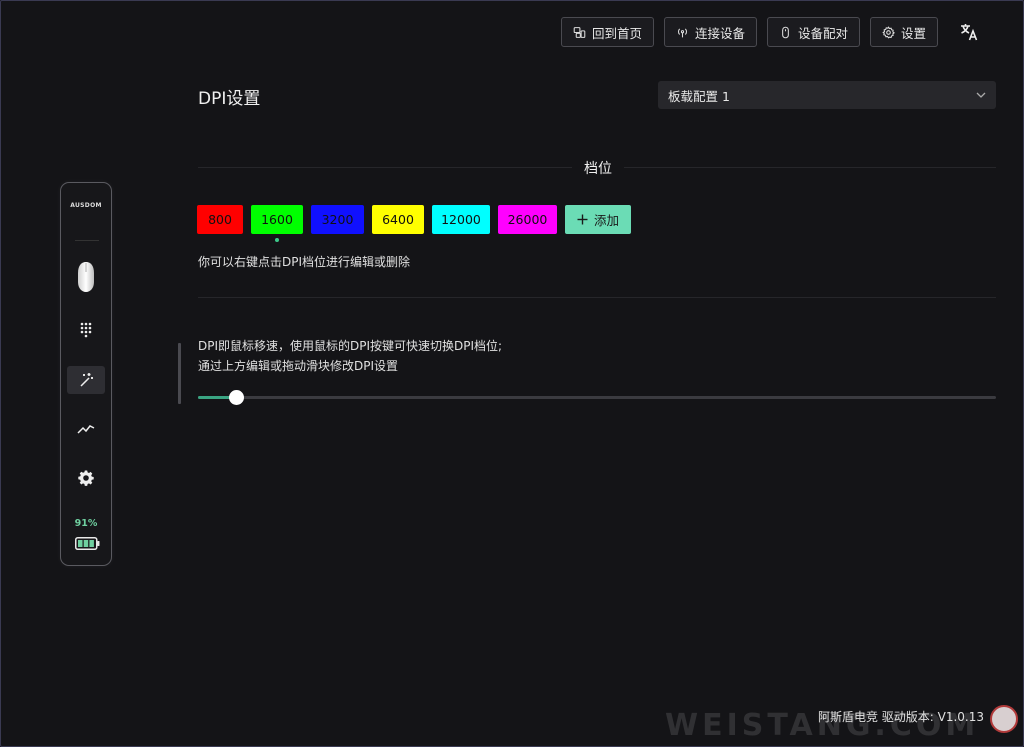 The width and height of the screenshot is (1024, 747). I want to click on slider-track, so click(597, 397).